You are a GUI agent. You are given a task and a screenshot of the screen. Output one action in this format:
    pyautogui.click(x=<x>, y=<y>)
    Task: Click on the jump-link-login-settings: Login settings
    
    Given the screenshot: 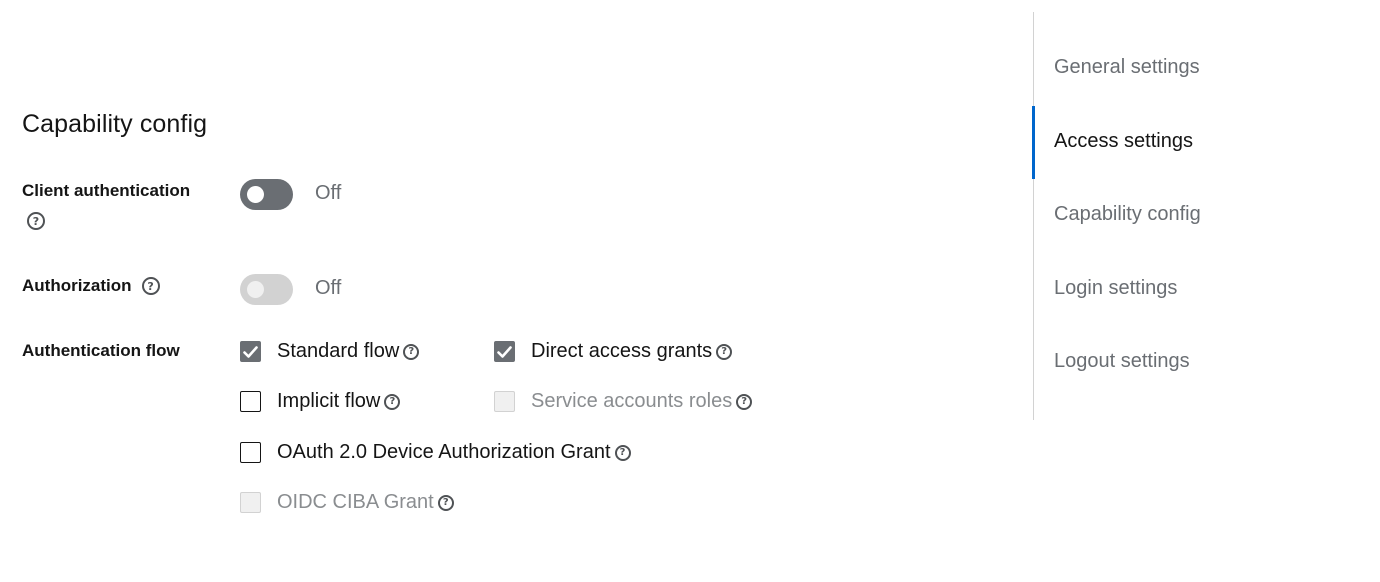 What is the action you would take?
    pyautogui.click(x=1115, y=288)
    